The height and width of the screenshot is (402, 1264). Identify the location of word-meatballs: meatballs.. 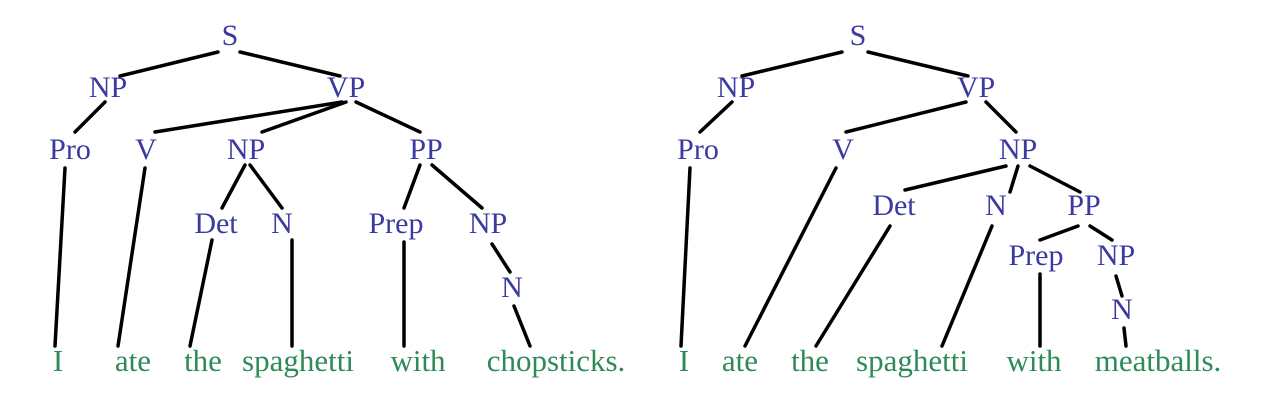
(1158, 360).